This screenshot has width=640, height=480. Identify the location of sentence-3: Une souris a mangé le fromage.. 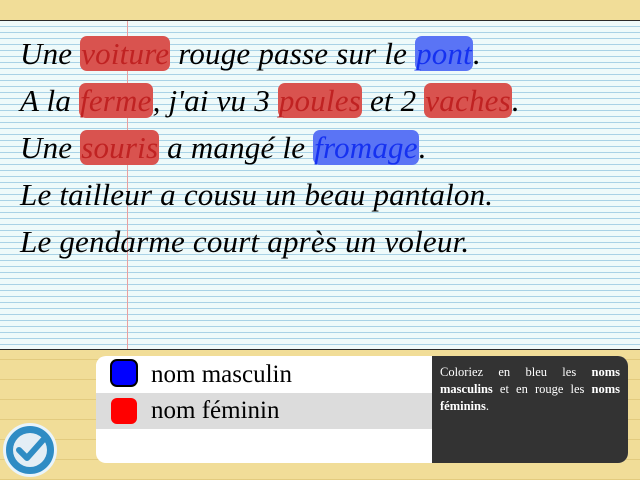
(270, 149).